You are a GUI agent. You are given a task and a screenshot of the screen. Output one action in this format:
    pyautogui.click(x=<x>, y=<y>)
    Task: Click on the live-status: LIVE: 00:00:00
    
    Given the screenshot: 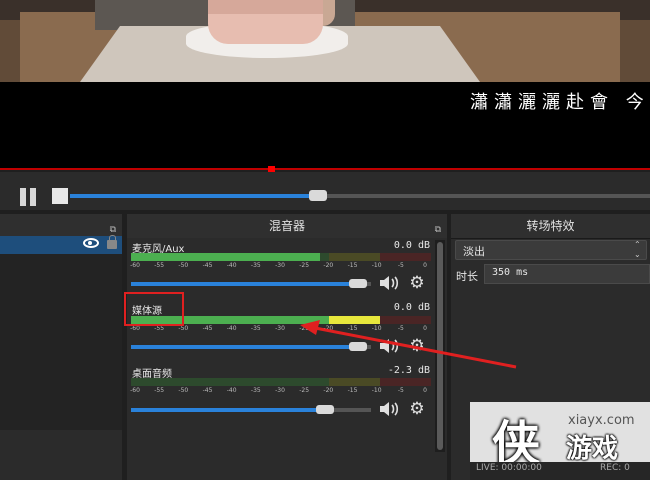 What is the action you would take?
    pyautogui.click(x=509, y=468)
    